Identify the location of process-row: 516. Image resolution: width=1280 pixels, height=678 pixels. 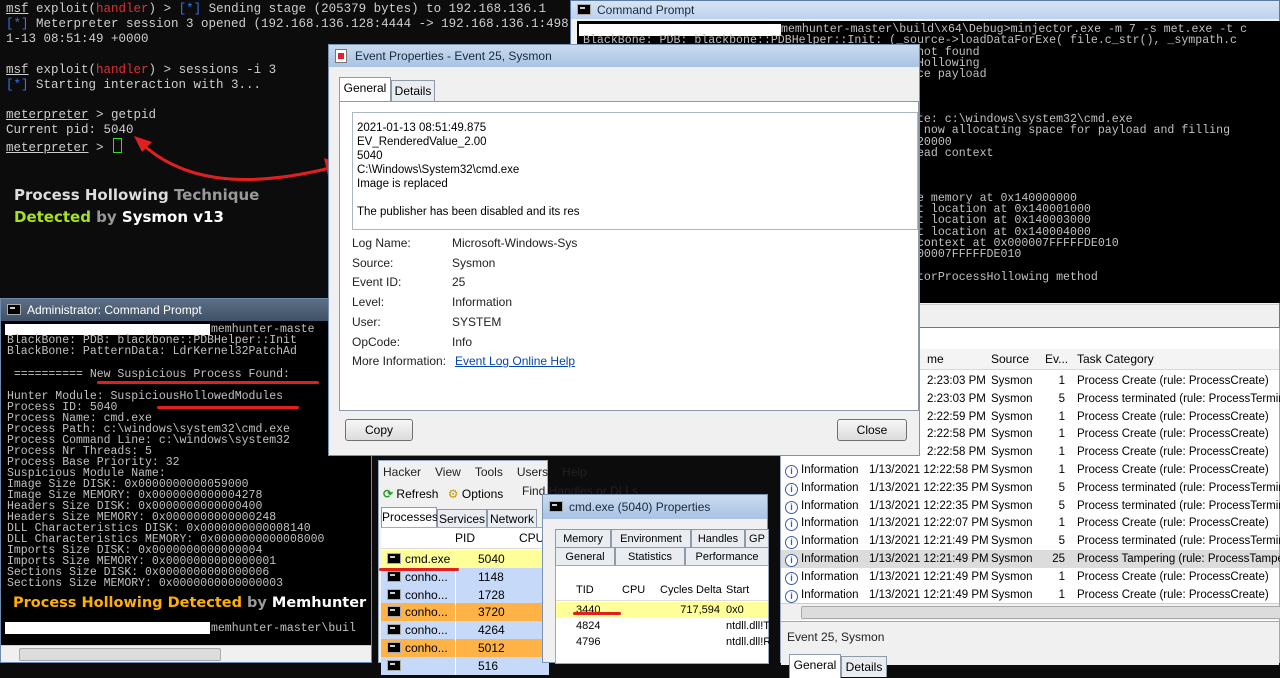
(465, 665).